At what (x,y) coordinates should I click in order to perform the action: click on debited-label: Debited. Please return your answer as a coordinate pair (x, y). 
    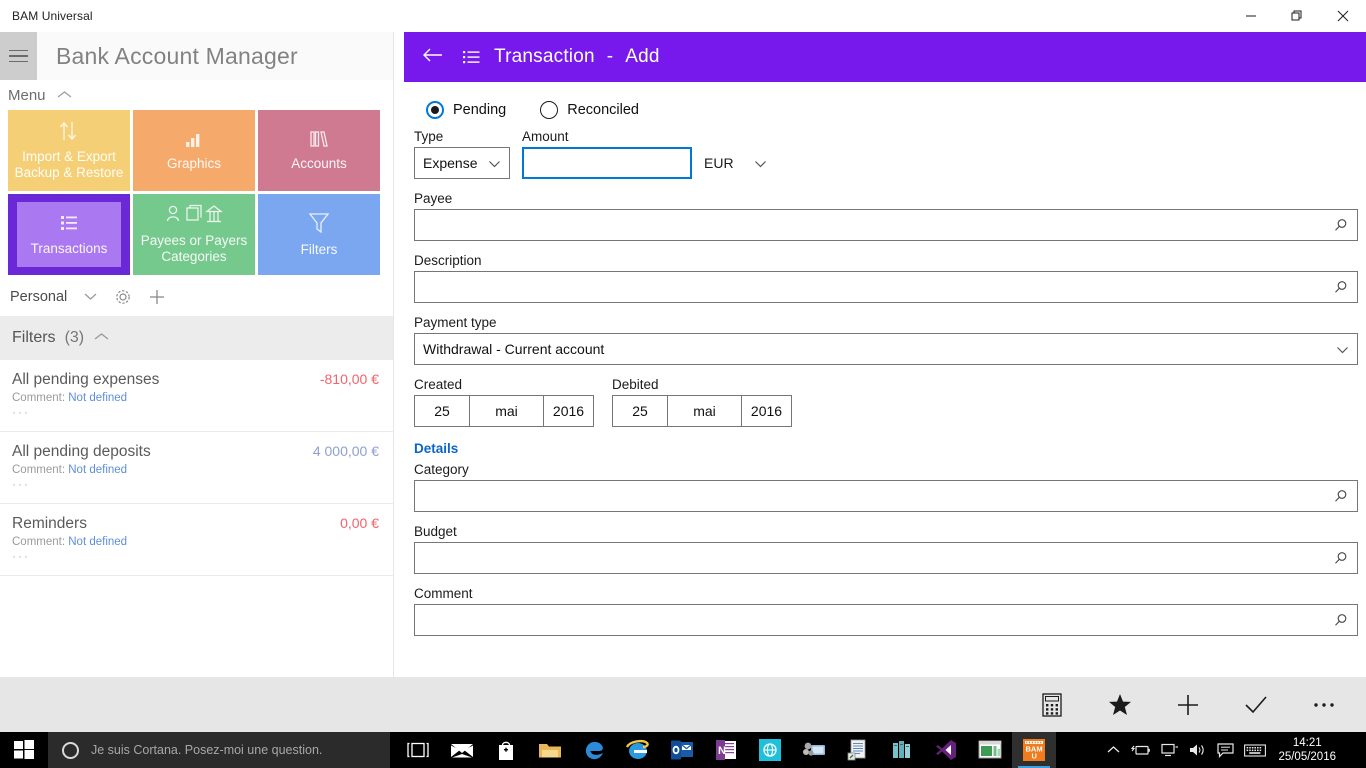
    Looking at the image, I should click on (635, 384).